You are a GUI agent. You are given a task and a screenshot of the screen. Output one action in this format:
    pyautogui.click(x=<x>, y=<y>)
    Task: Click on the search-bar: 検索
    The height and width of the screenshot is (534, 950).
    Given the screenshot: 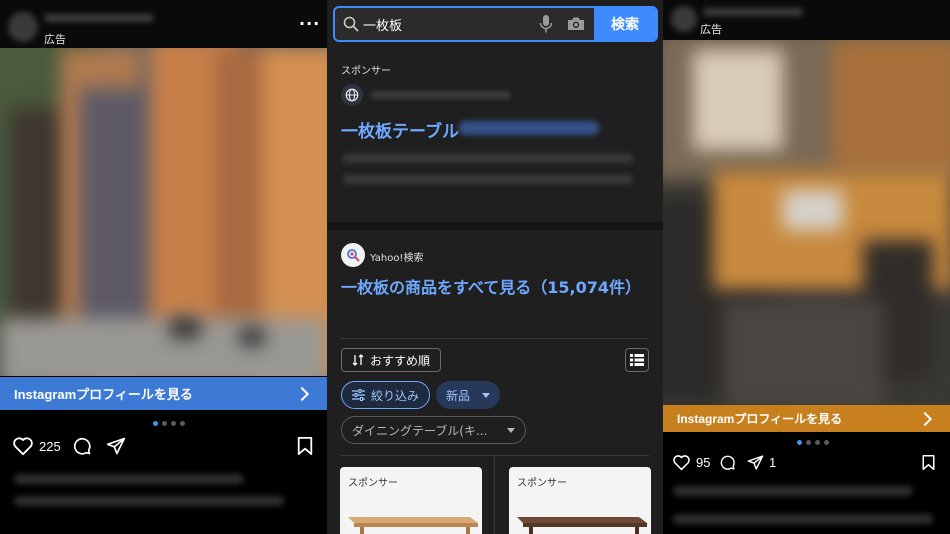 What is the action you would take?
    pyautogui.click(x=495, y=24)
    